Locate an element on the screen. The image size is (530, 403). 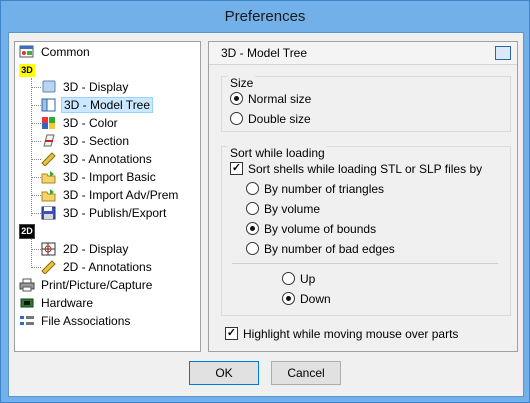
model-tree-icon is located at coordinates (49, 105).